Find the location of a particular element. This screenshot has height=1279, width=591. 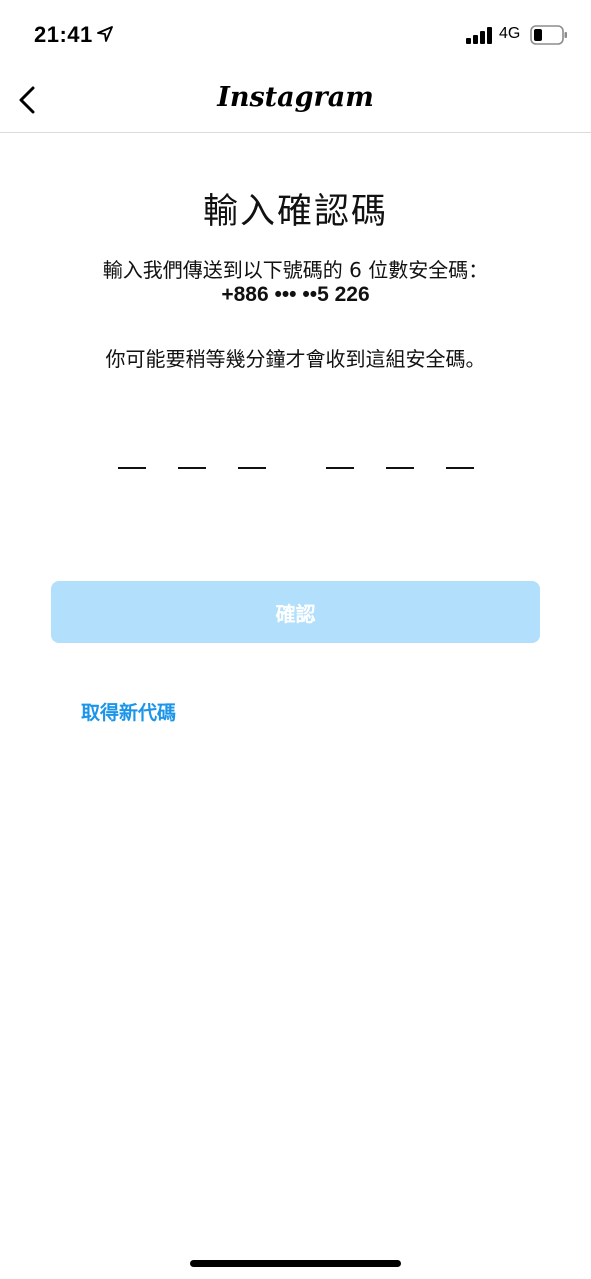

nav-bar: Instagram is located at coordinates (295, 101).